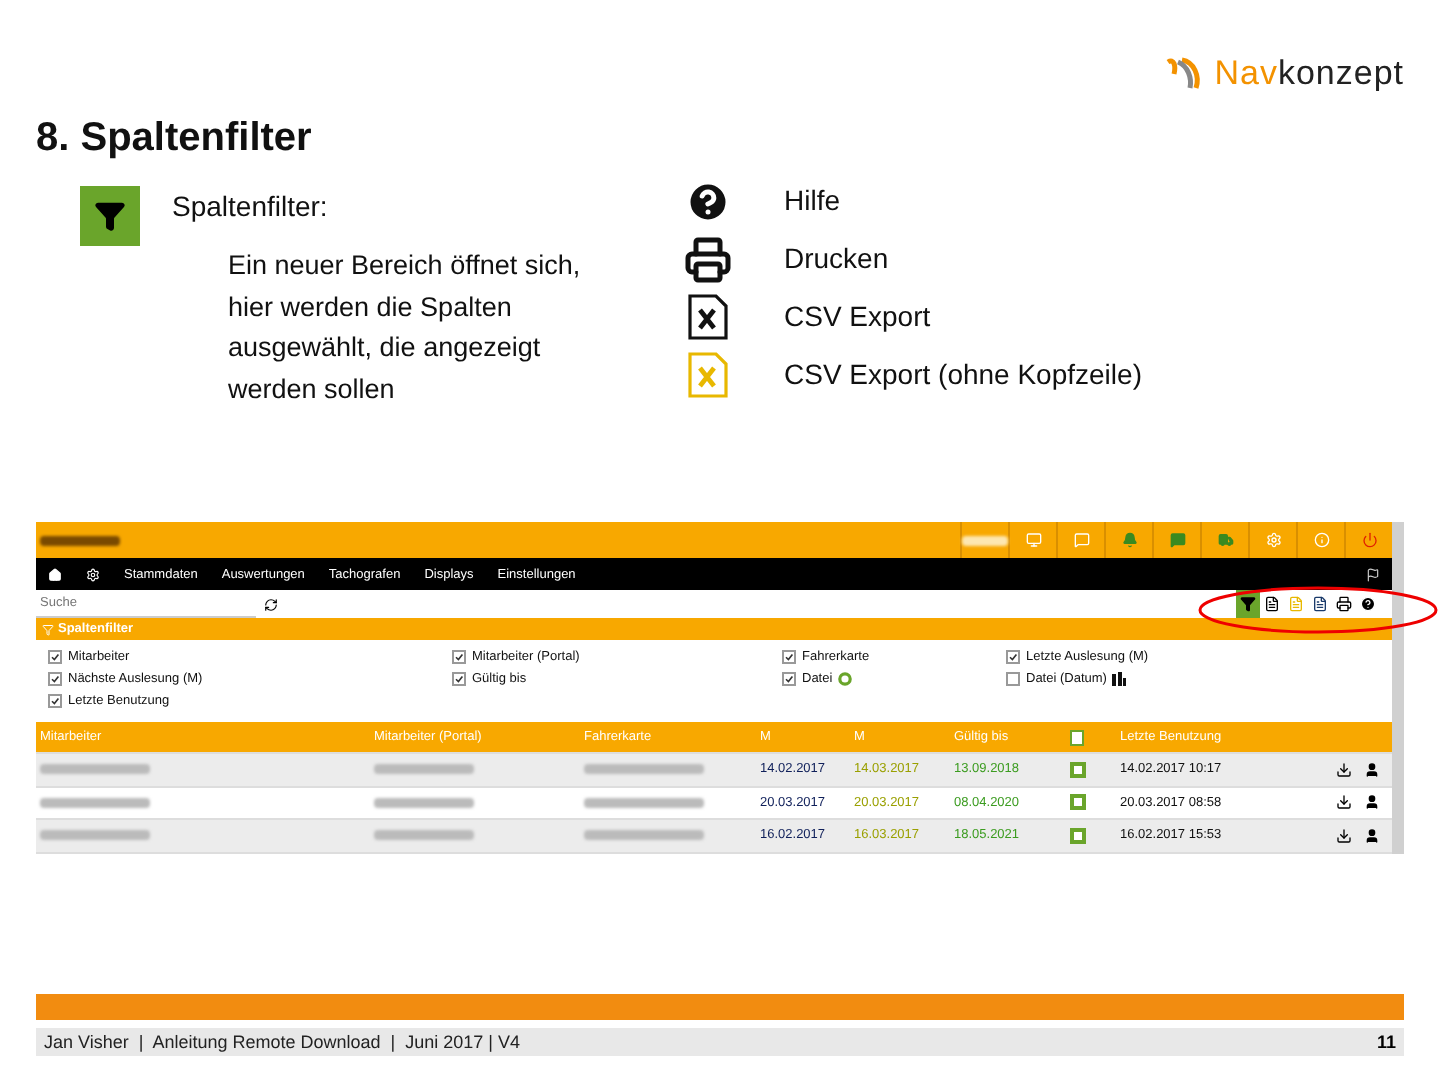 This screenshot has height=1080, width=1440. Describe the element at coordinates (405, 327) in the screenshot. I see `legend-description: Ein neuer Bereich öffnet sich, hier werden die Spalten ausgewählt, die angezeigt werden sollen` at that location.